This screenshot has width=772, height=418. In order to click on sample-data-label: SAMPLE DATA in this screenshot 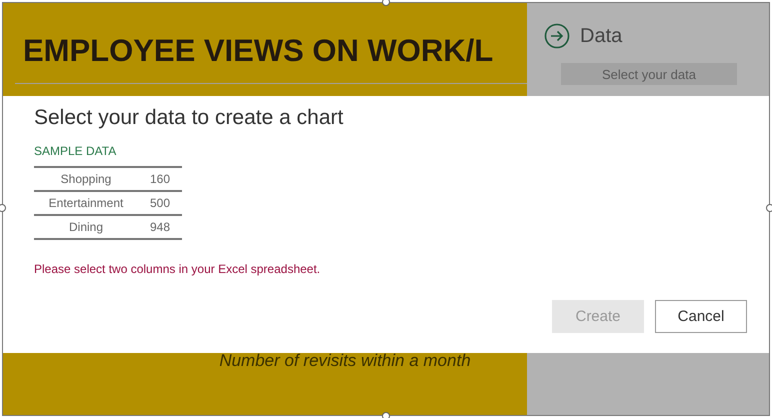, I will do `click(76, 151)`.